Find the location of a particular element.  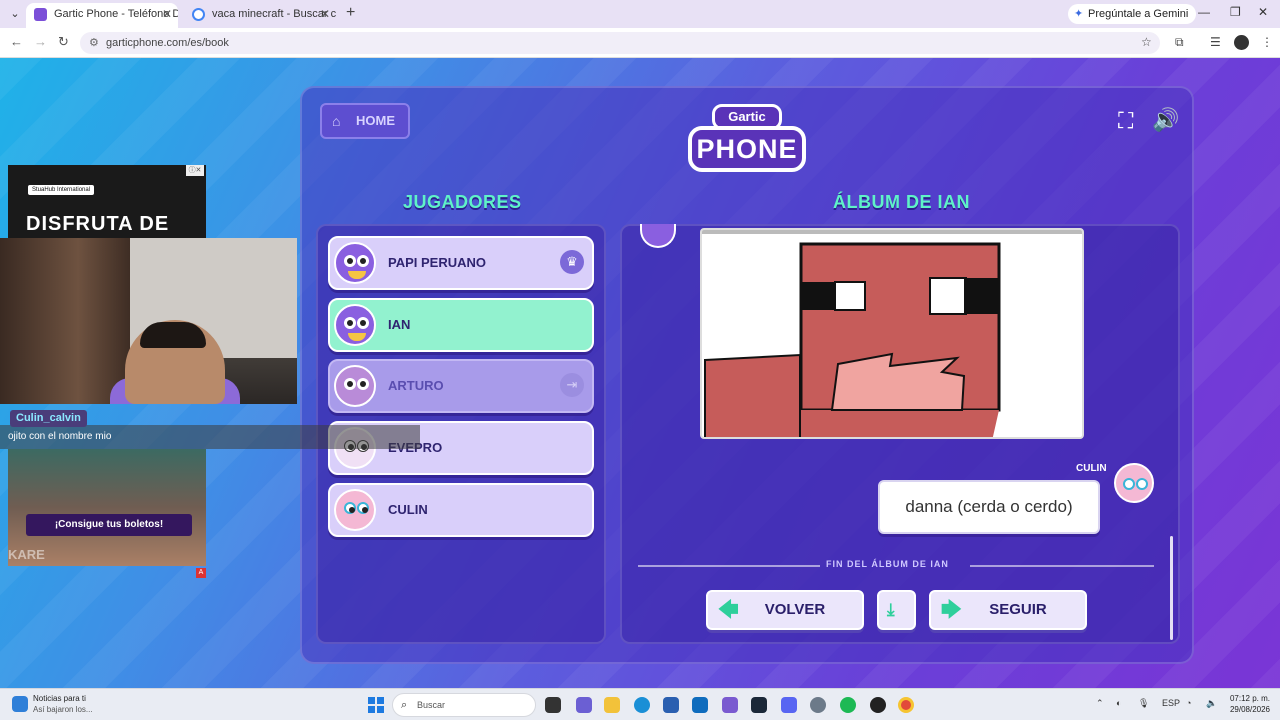

player-arturo: ARTURO ⇥ is located at coordinates (461, 386).